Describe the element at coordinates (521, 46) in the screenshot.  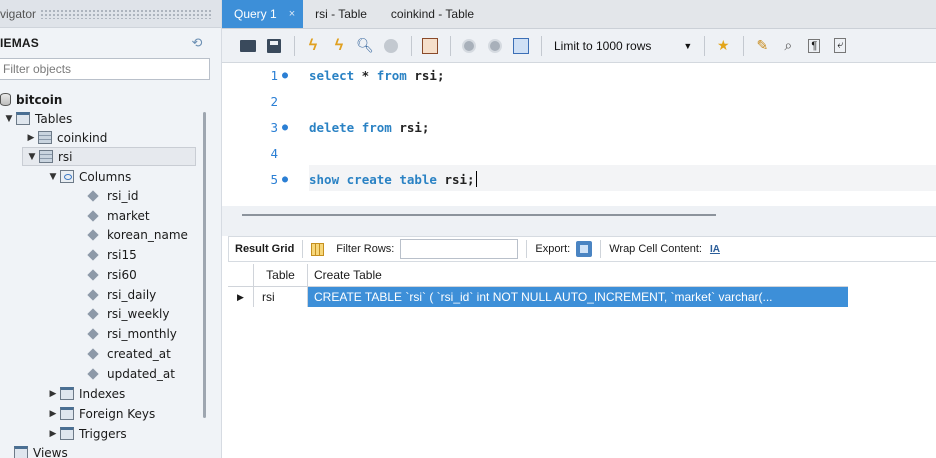
I see `autocommit-toggle` at that location.